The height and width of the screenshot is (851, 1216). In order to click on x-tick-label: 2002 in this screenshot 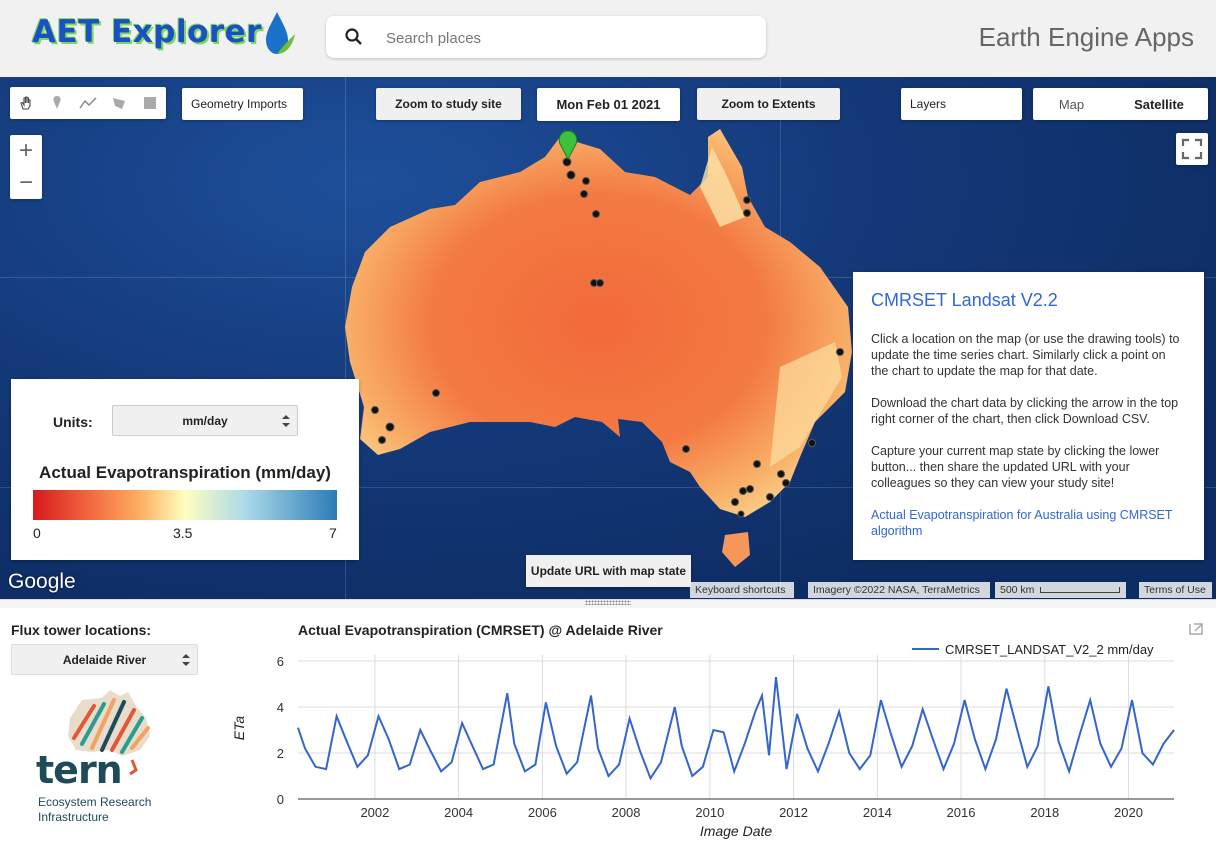, I will do `click(374, 812)`.